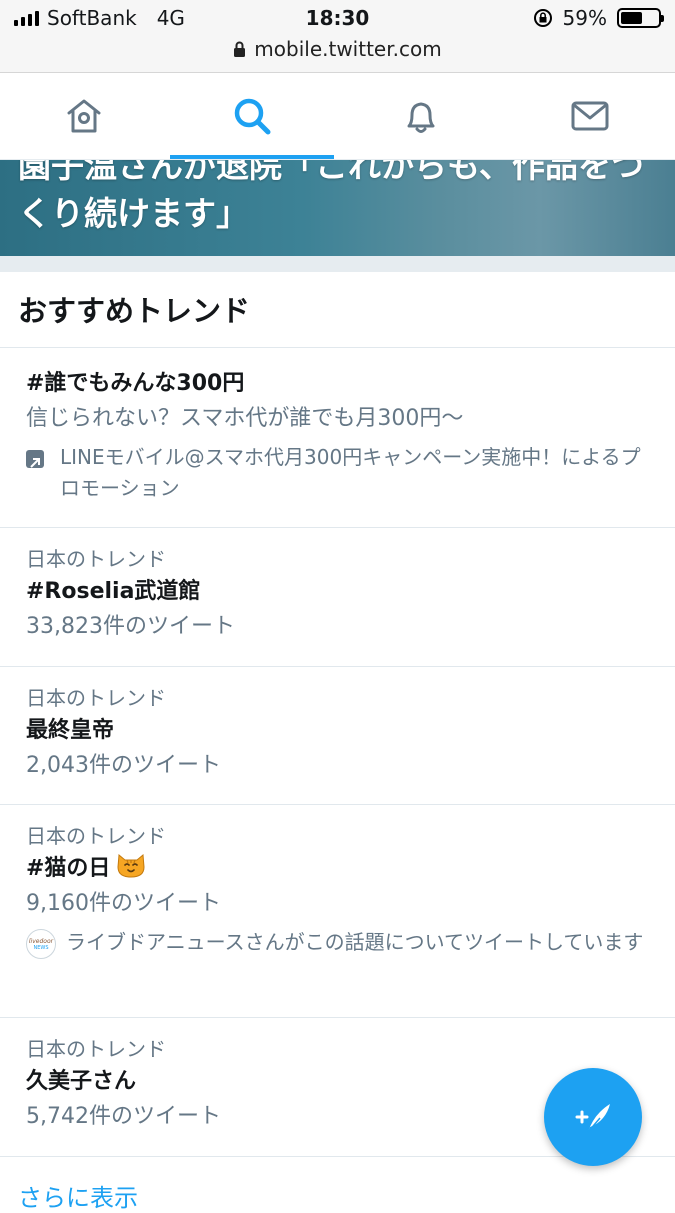  Describe the element at coordinates (131, 866) in the screenshot. I see `cat-face-emoji` at that location.